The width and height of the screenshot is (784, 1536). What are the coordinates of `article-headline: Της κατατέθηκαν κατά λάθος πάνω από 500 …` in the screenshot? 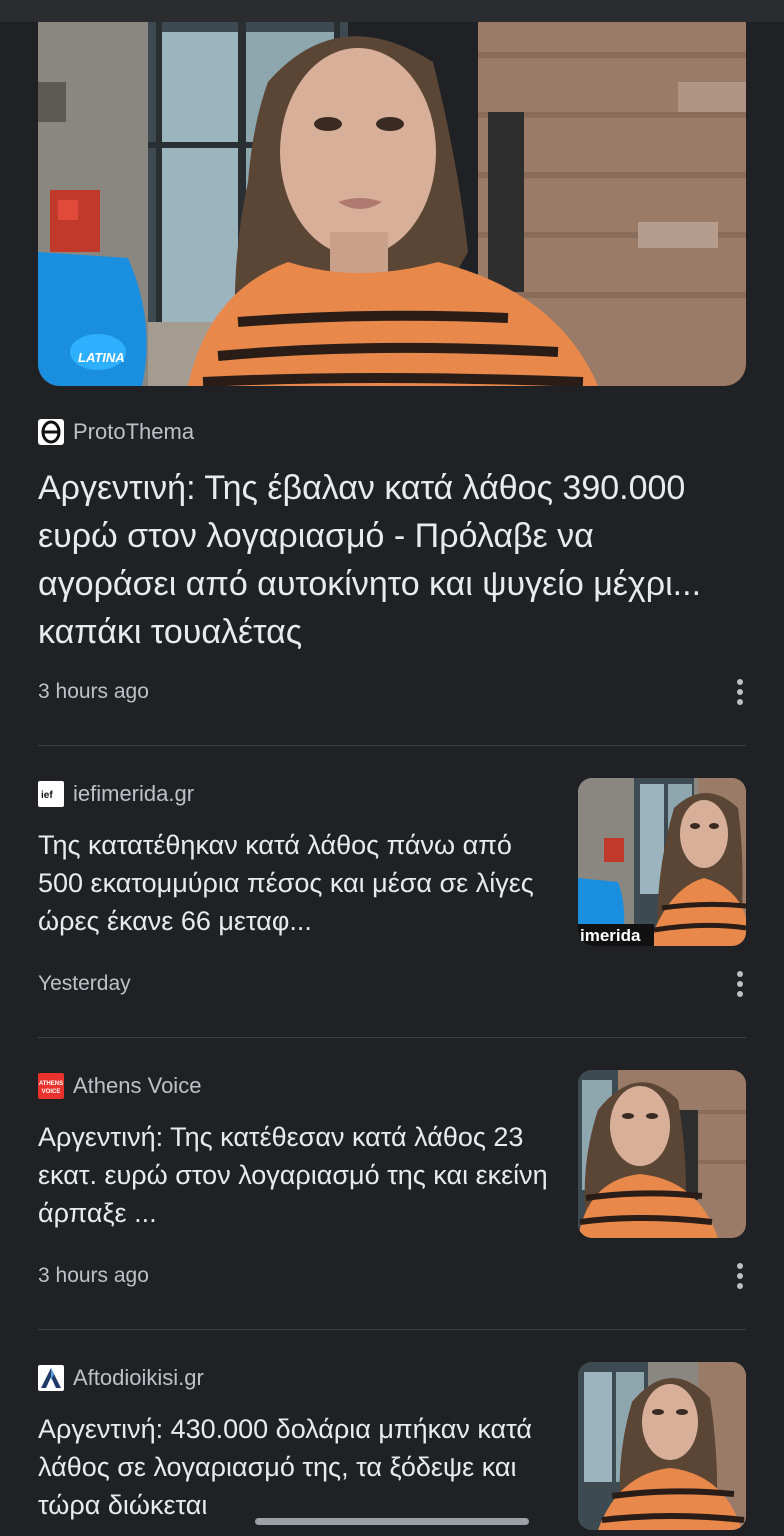 It's located at (298, 883).